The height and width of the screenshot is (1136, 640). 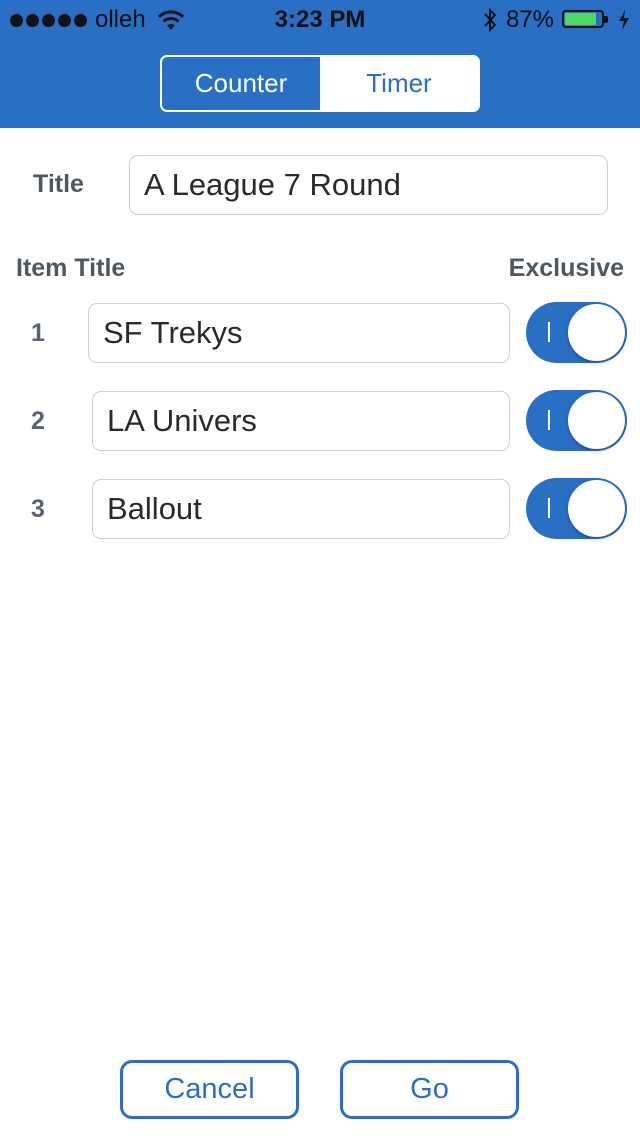 I want to click on segment-counter: Counter, so click(x=241, y=83).